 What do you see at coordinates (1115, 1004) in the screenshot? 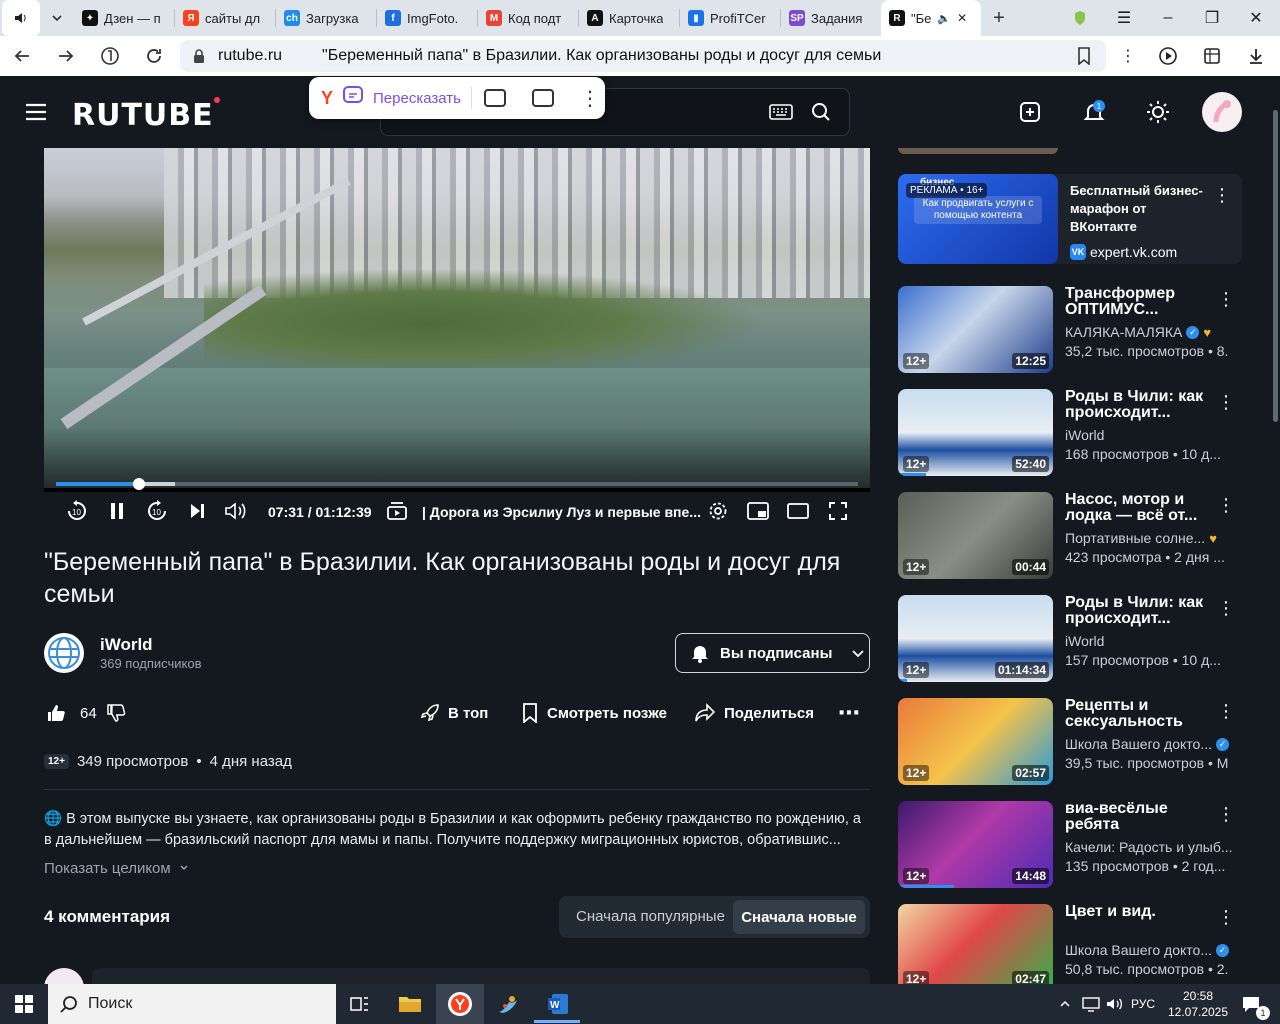
I see `speaker-icon` at bounding box center [1115, 1004].